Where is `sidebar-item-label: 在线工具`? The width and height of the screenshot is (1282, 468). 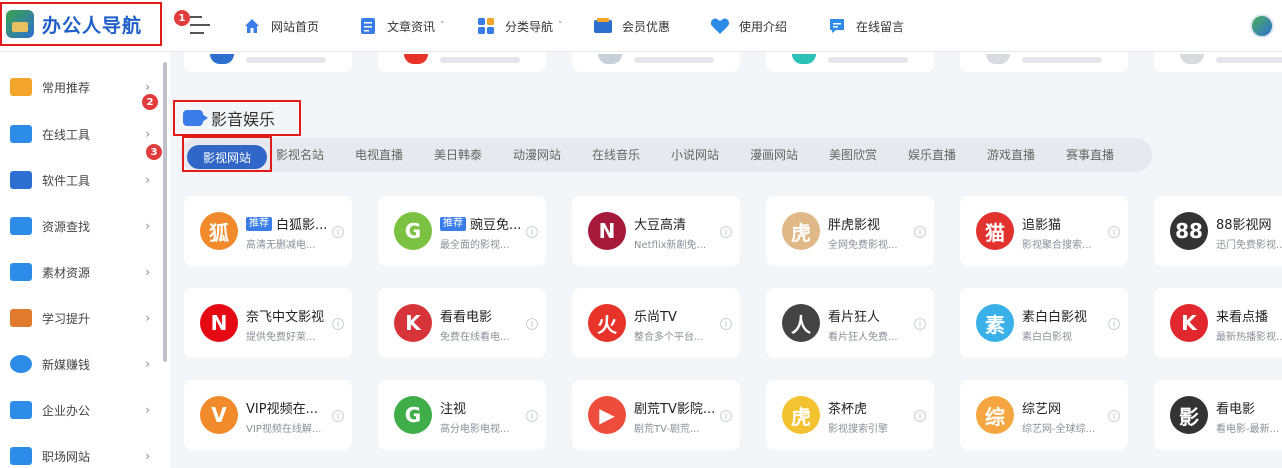 sidebar-item-label: 在线工具 is located at coordinates (66, 134).